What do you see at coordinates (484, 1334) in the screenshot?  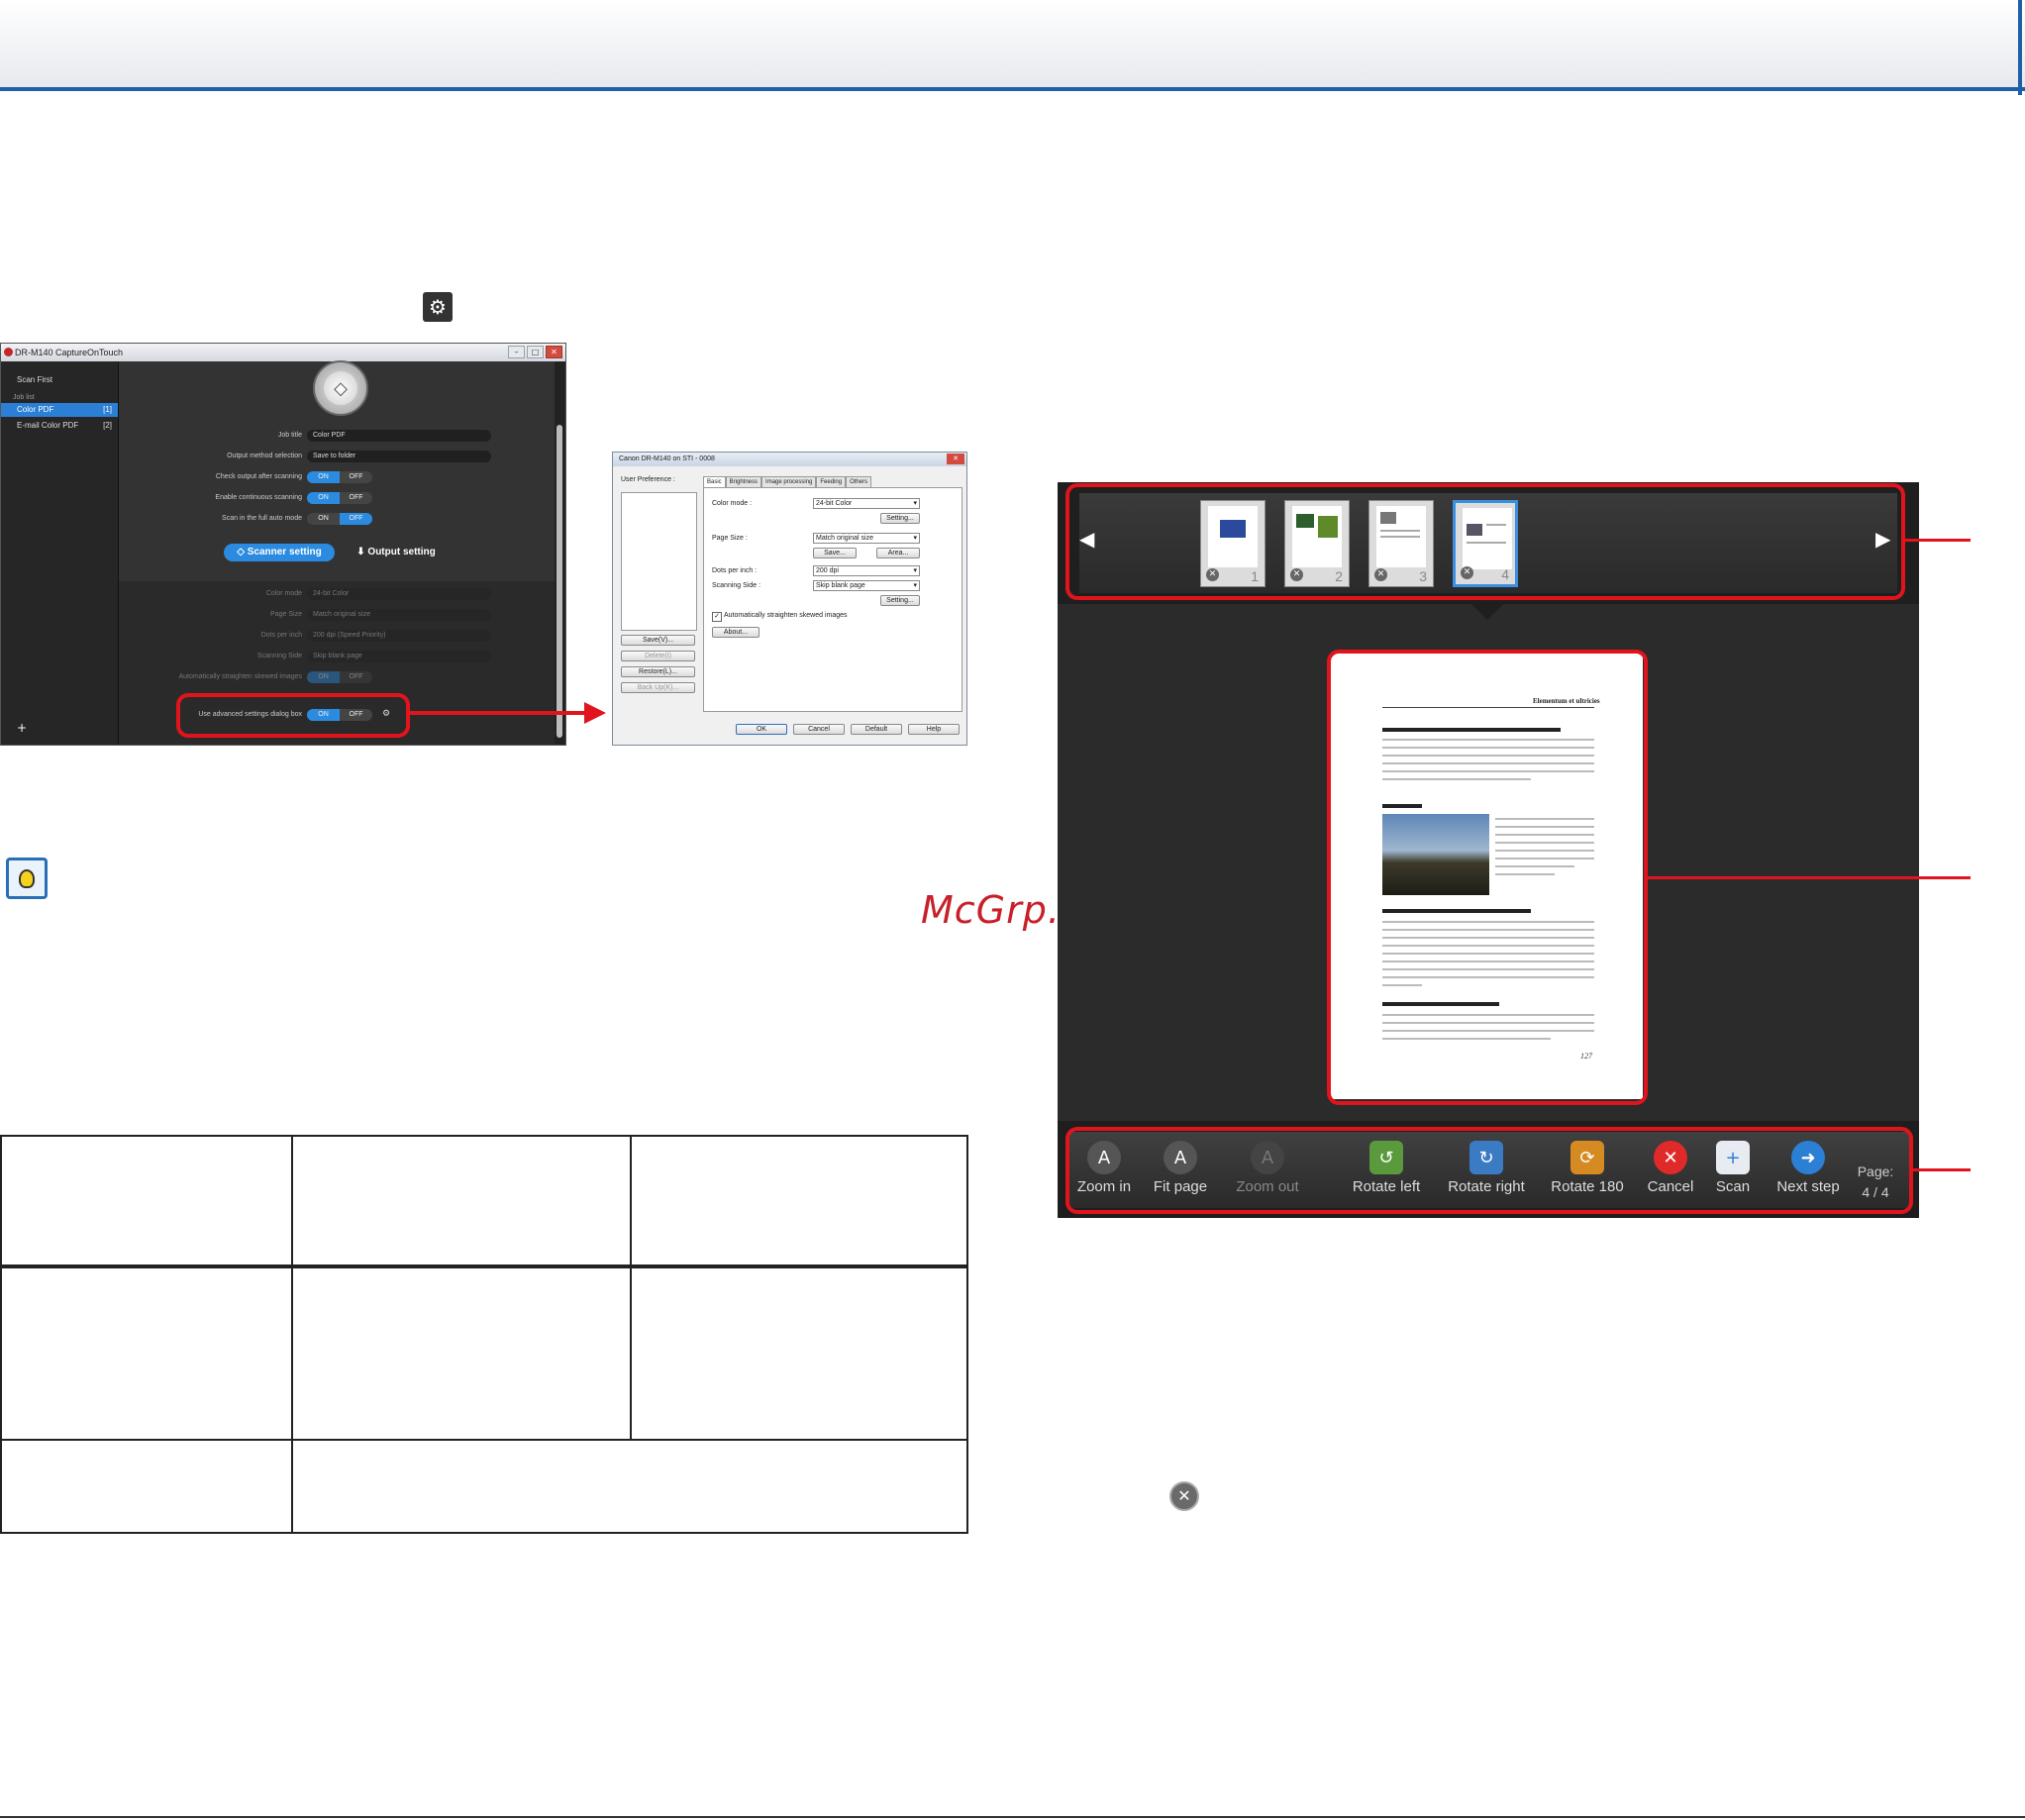 I see `settings-table` at bounding box center [484, 1334].